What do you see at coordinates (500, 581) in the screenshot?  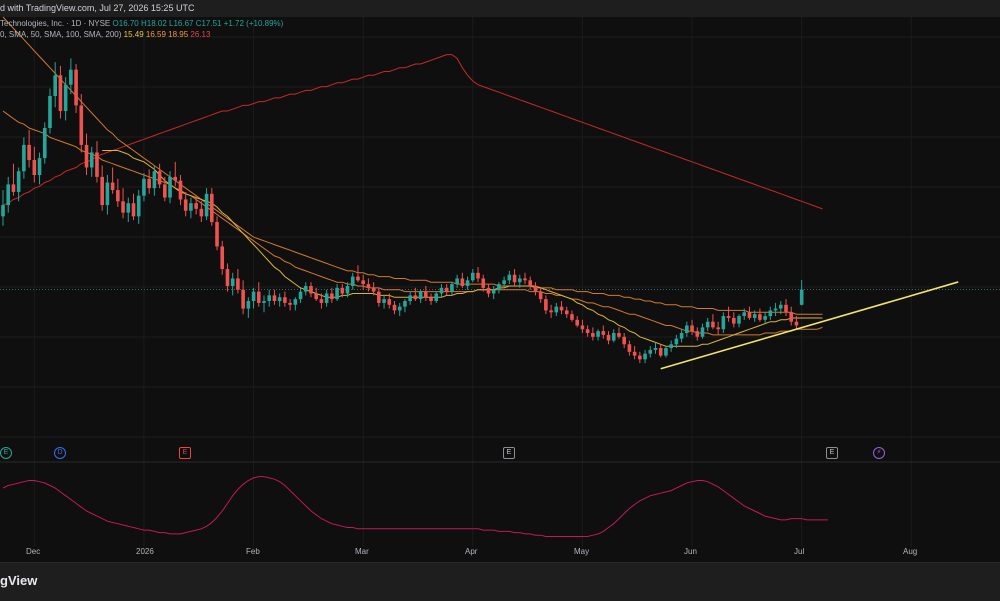 I see `footer-bar: gView` at bounding box center [500, 581].